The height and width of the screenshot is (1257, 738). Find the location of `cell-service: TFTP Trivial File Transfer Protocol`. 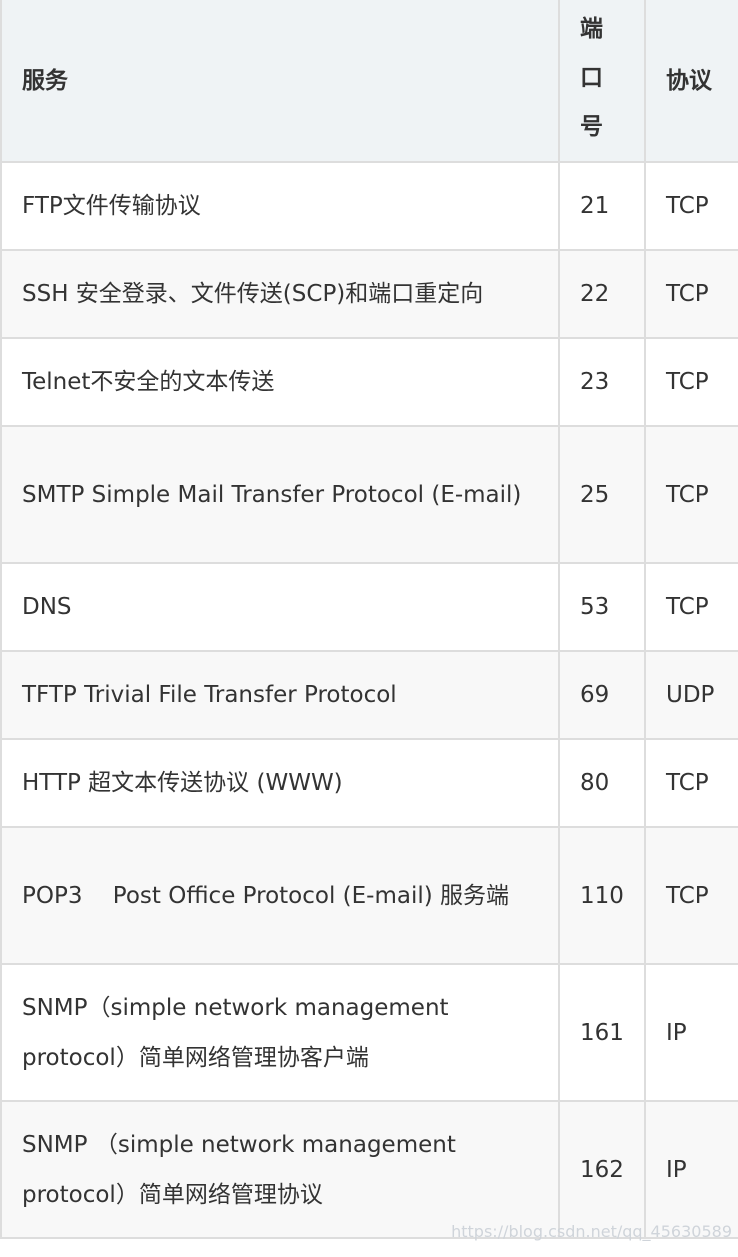

cell-service: TFTP Trivial File Transfer Protocol is located at coordinates (280, 695).